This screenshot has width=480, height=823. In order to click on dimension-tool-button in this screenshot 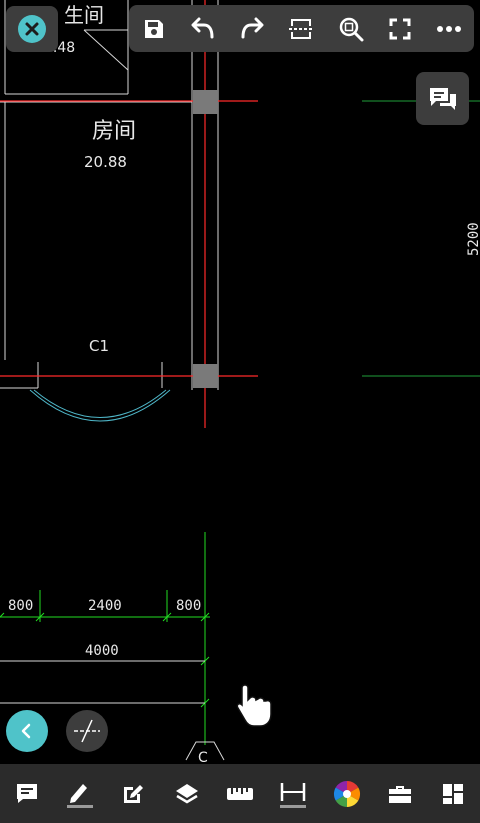, I will do `click(293, 794)`.